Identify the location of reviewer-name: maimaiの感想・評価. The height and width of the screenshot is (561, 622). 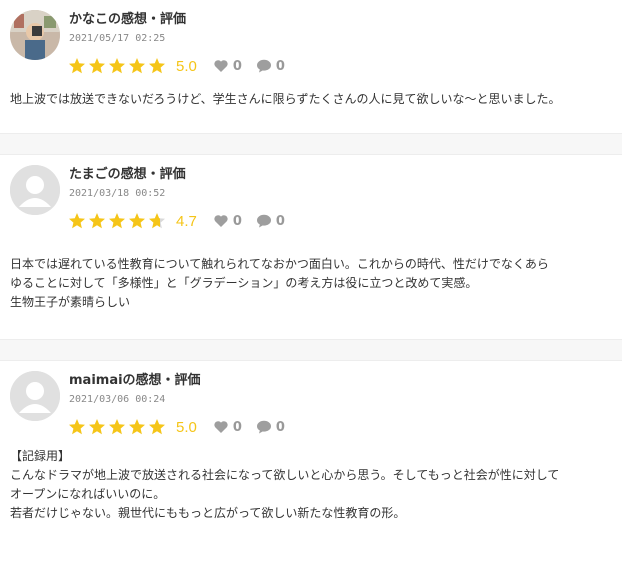
(135, 378).